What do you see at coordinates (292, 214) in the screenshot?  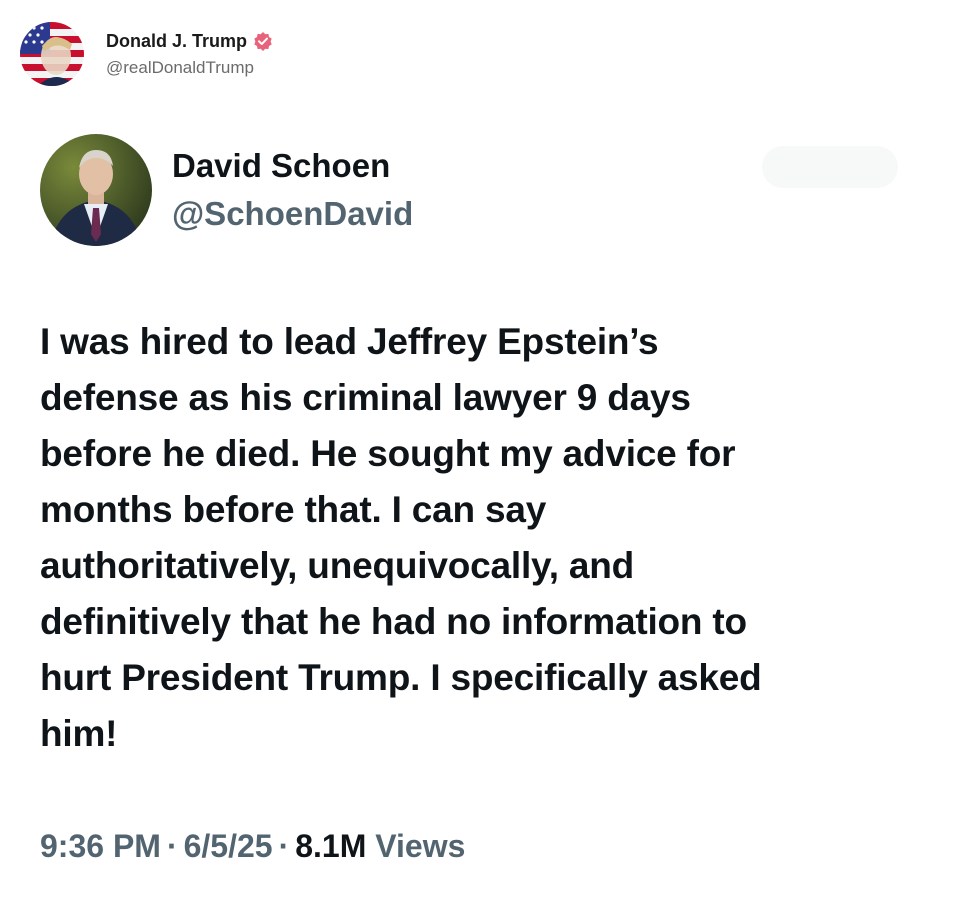 I see `embedded-author-handle: @SchoenDavid` at bounding box center [292, 214].